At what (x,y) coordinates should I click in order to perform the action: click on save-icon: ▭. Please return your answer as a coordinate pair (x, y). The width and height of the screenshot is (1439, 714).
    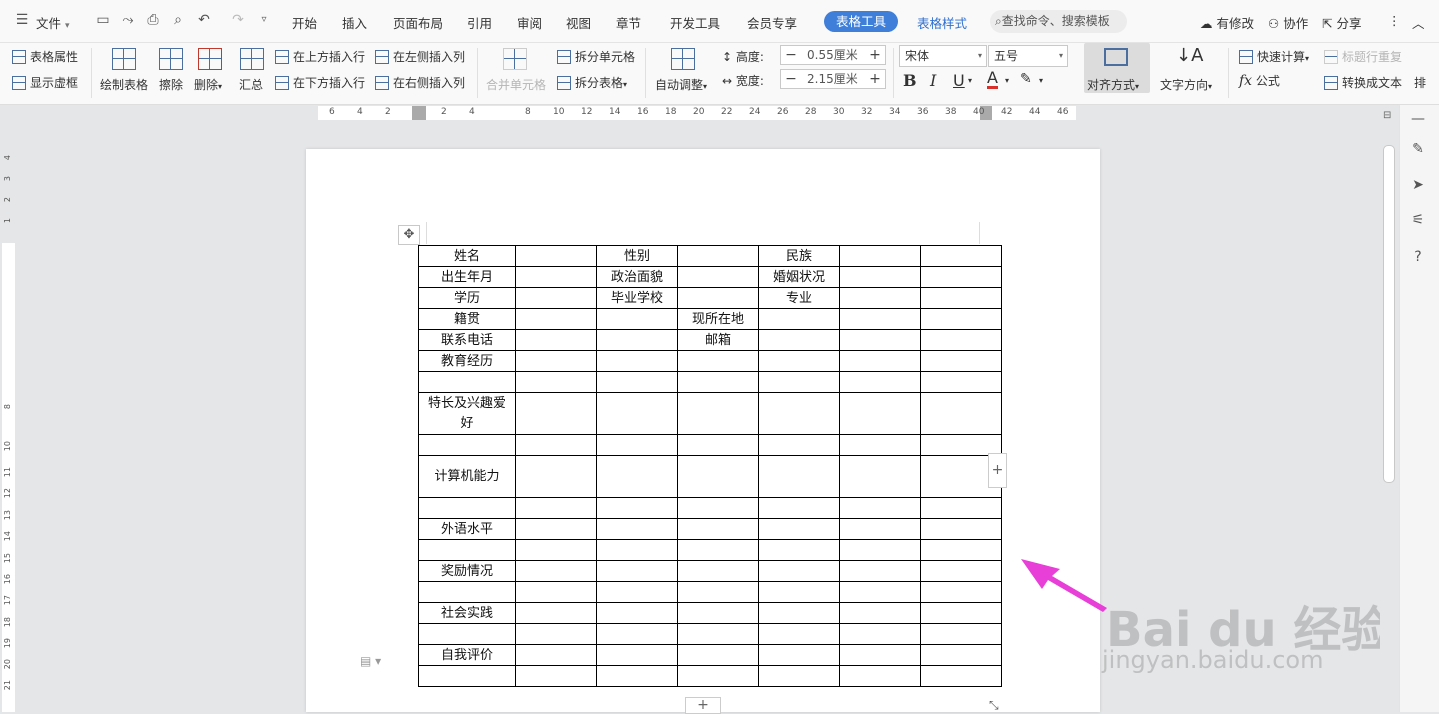
    Looking at the image, I should click on (103, 20).